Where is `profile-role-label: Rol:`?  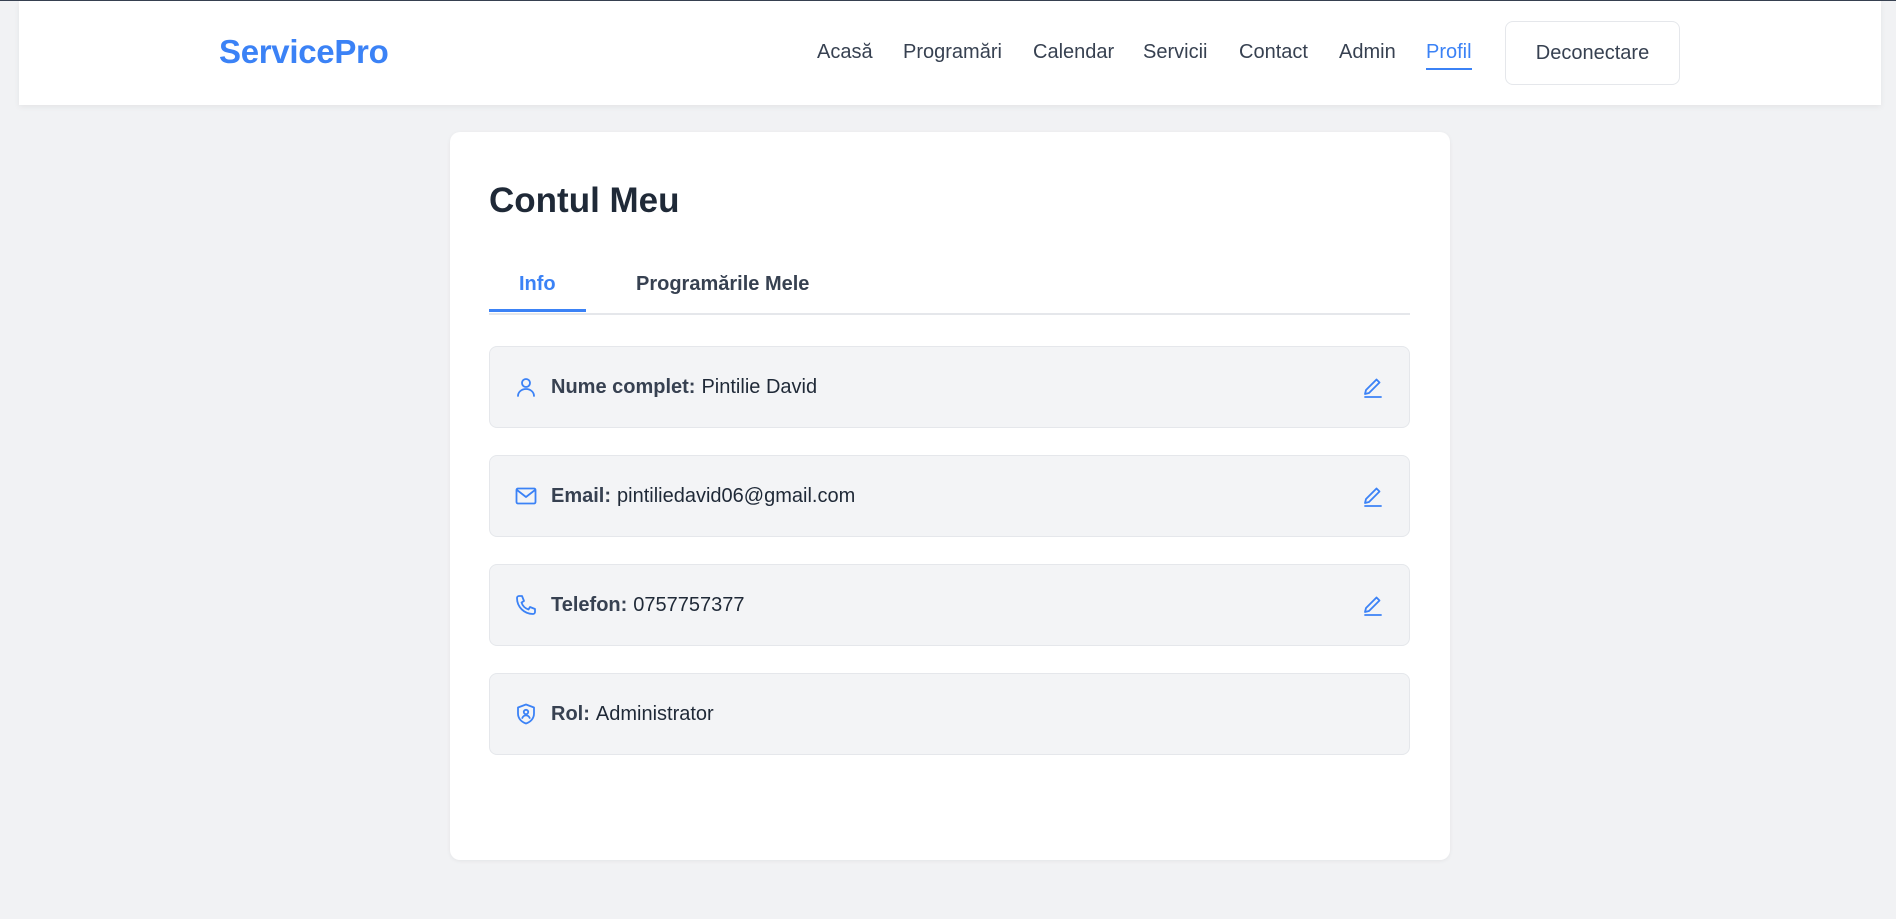 profile-role-label: Rol: is located at coordinates (570, 714).